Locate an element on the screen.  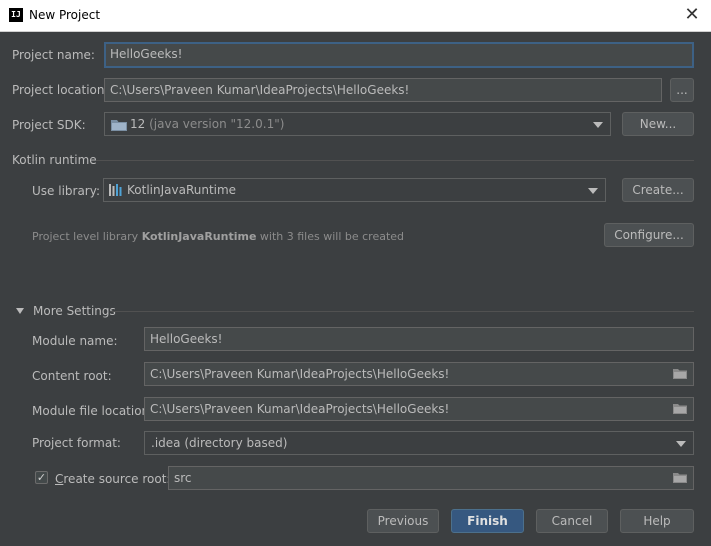
source-root-input: src is located at coordinates (431, 478).